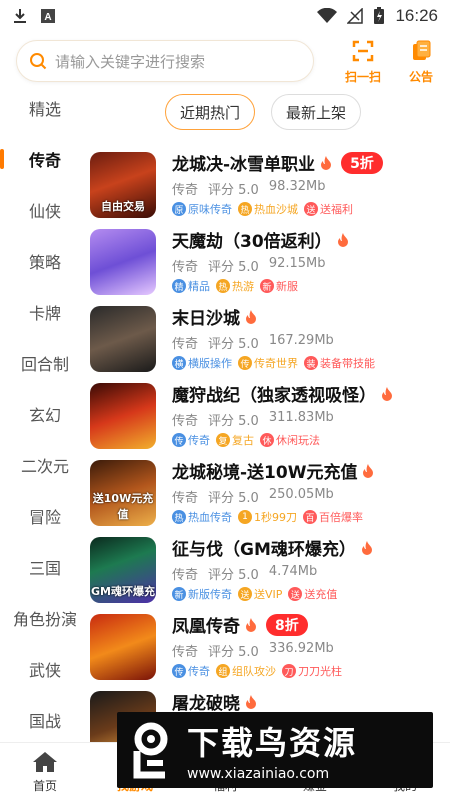 This screenshot has height=801, width=450. Describe the element at coordinates (253, 419) in the screenshot. I see `game-meta: 传奇 评分 5.0 311.83Mb` at that location.